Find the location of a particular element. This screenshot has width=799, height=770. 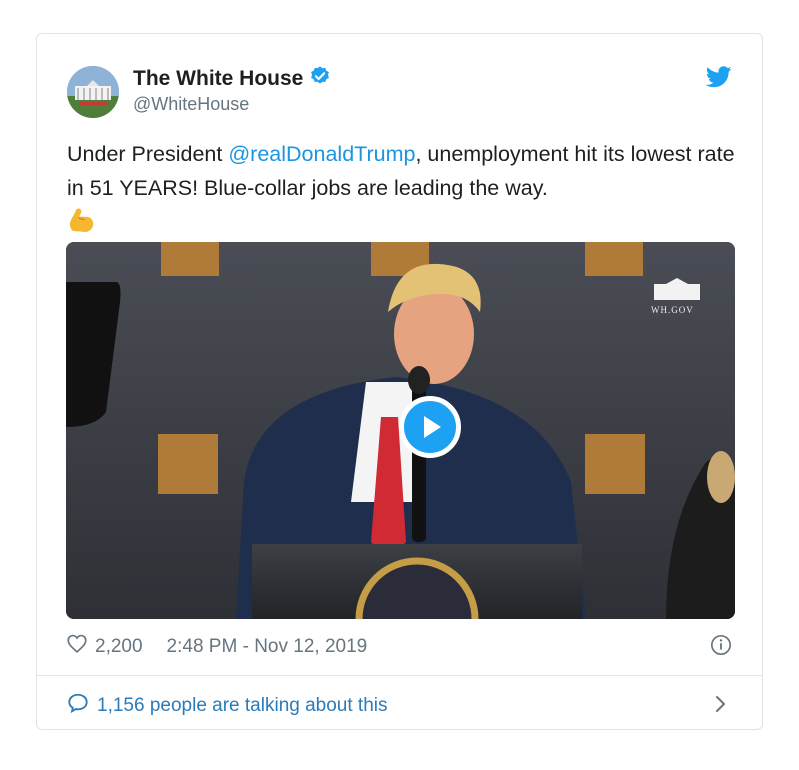

flexed-biceps-emoji is located at coordinates (402, 226).